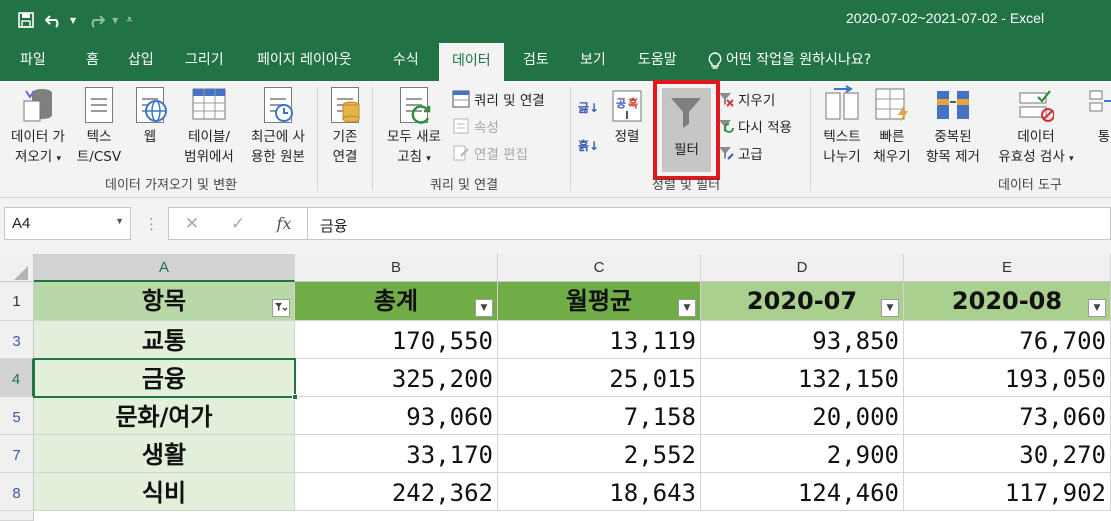  What do you see at coordinates (945, 18) in the screenshot?
I see `window-title: 2020-07-02~2021-07-02 - Excel` at bounding box center [945, 18].